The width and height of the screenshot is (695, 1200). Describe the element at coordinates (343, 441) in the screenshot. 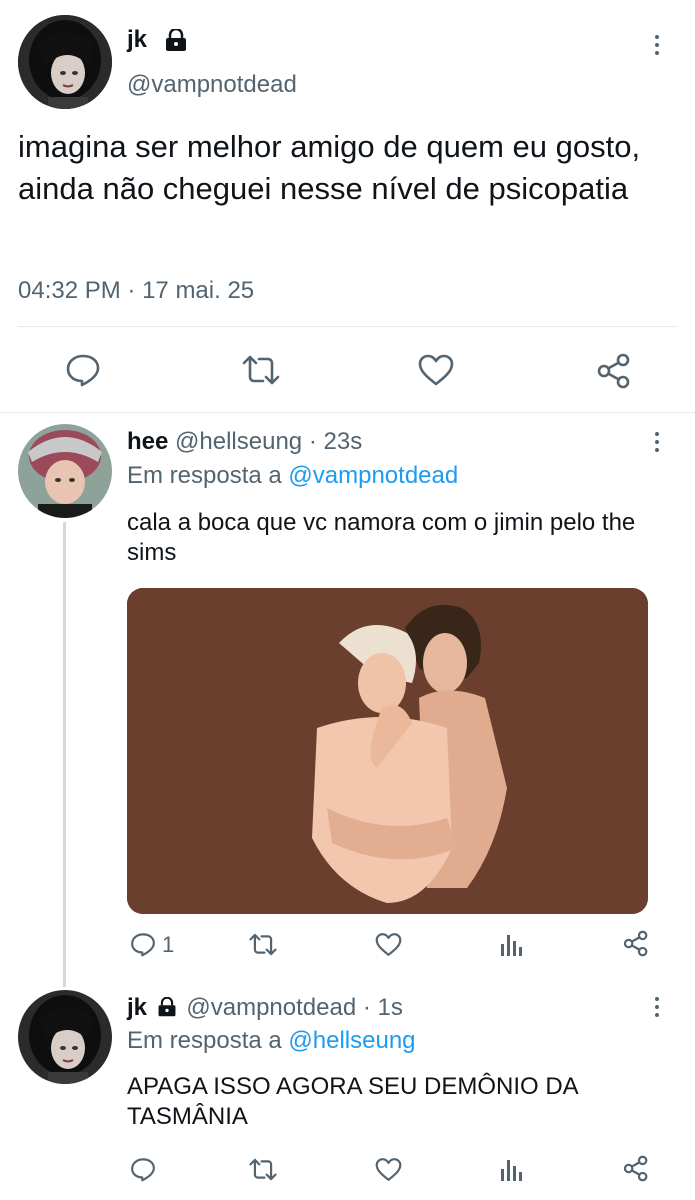

I see `tweet-age: 23s` at that location.